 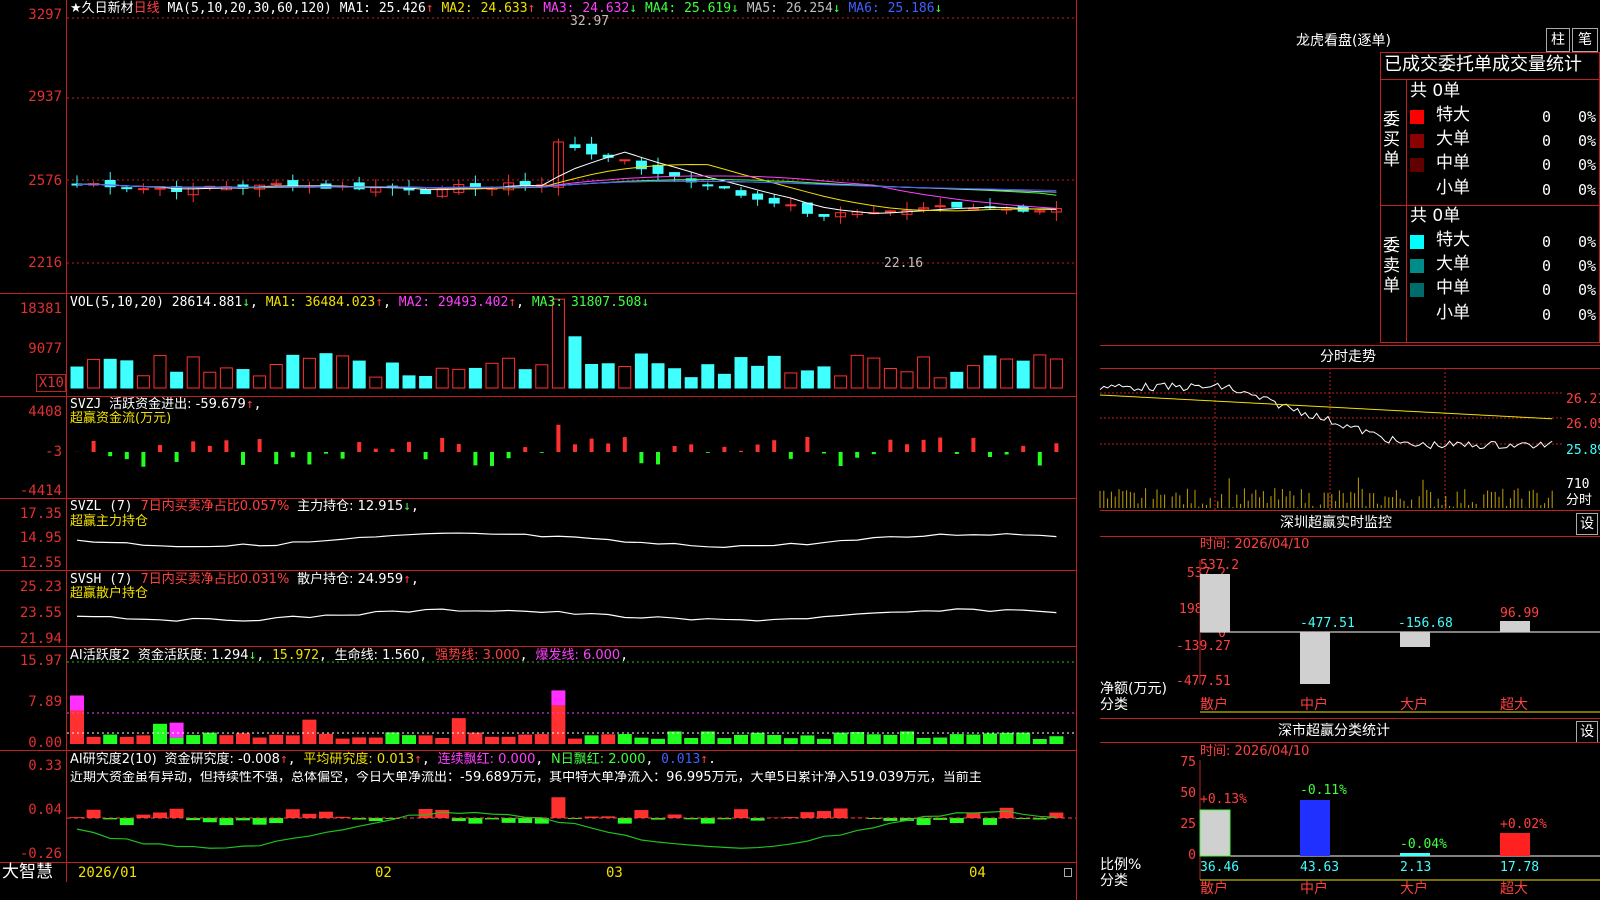 What do you see at coordinates (1417, 290) in the screenshot?
I see `swatch` at bounding box center [1417, 290].